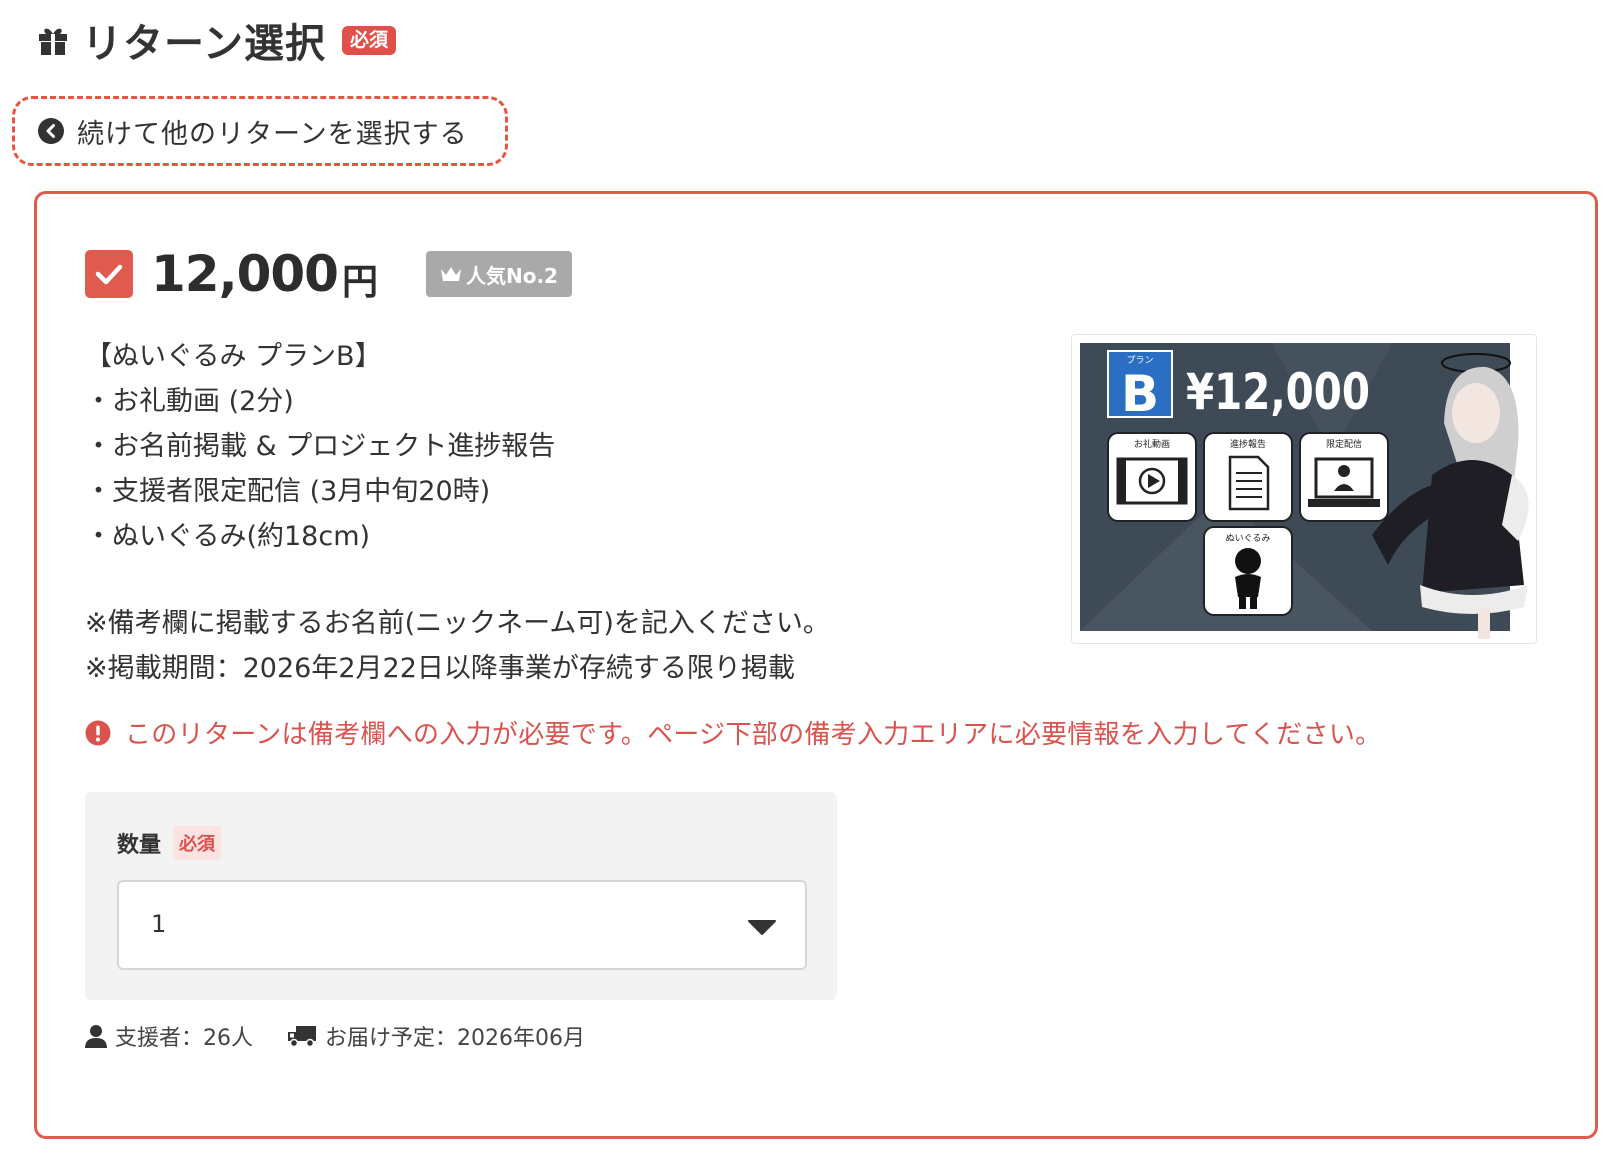 This screenshot has width=1618, height=1154. What do you see at coordinates (272, 134) in the screenshot?
I see `back-link-label: 続けて他のリターンを選択する` at bounding box center [272, 134].